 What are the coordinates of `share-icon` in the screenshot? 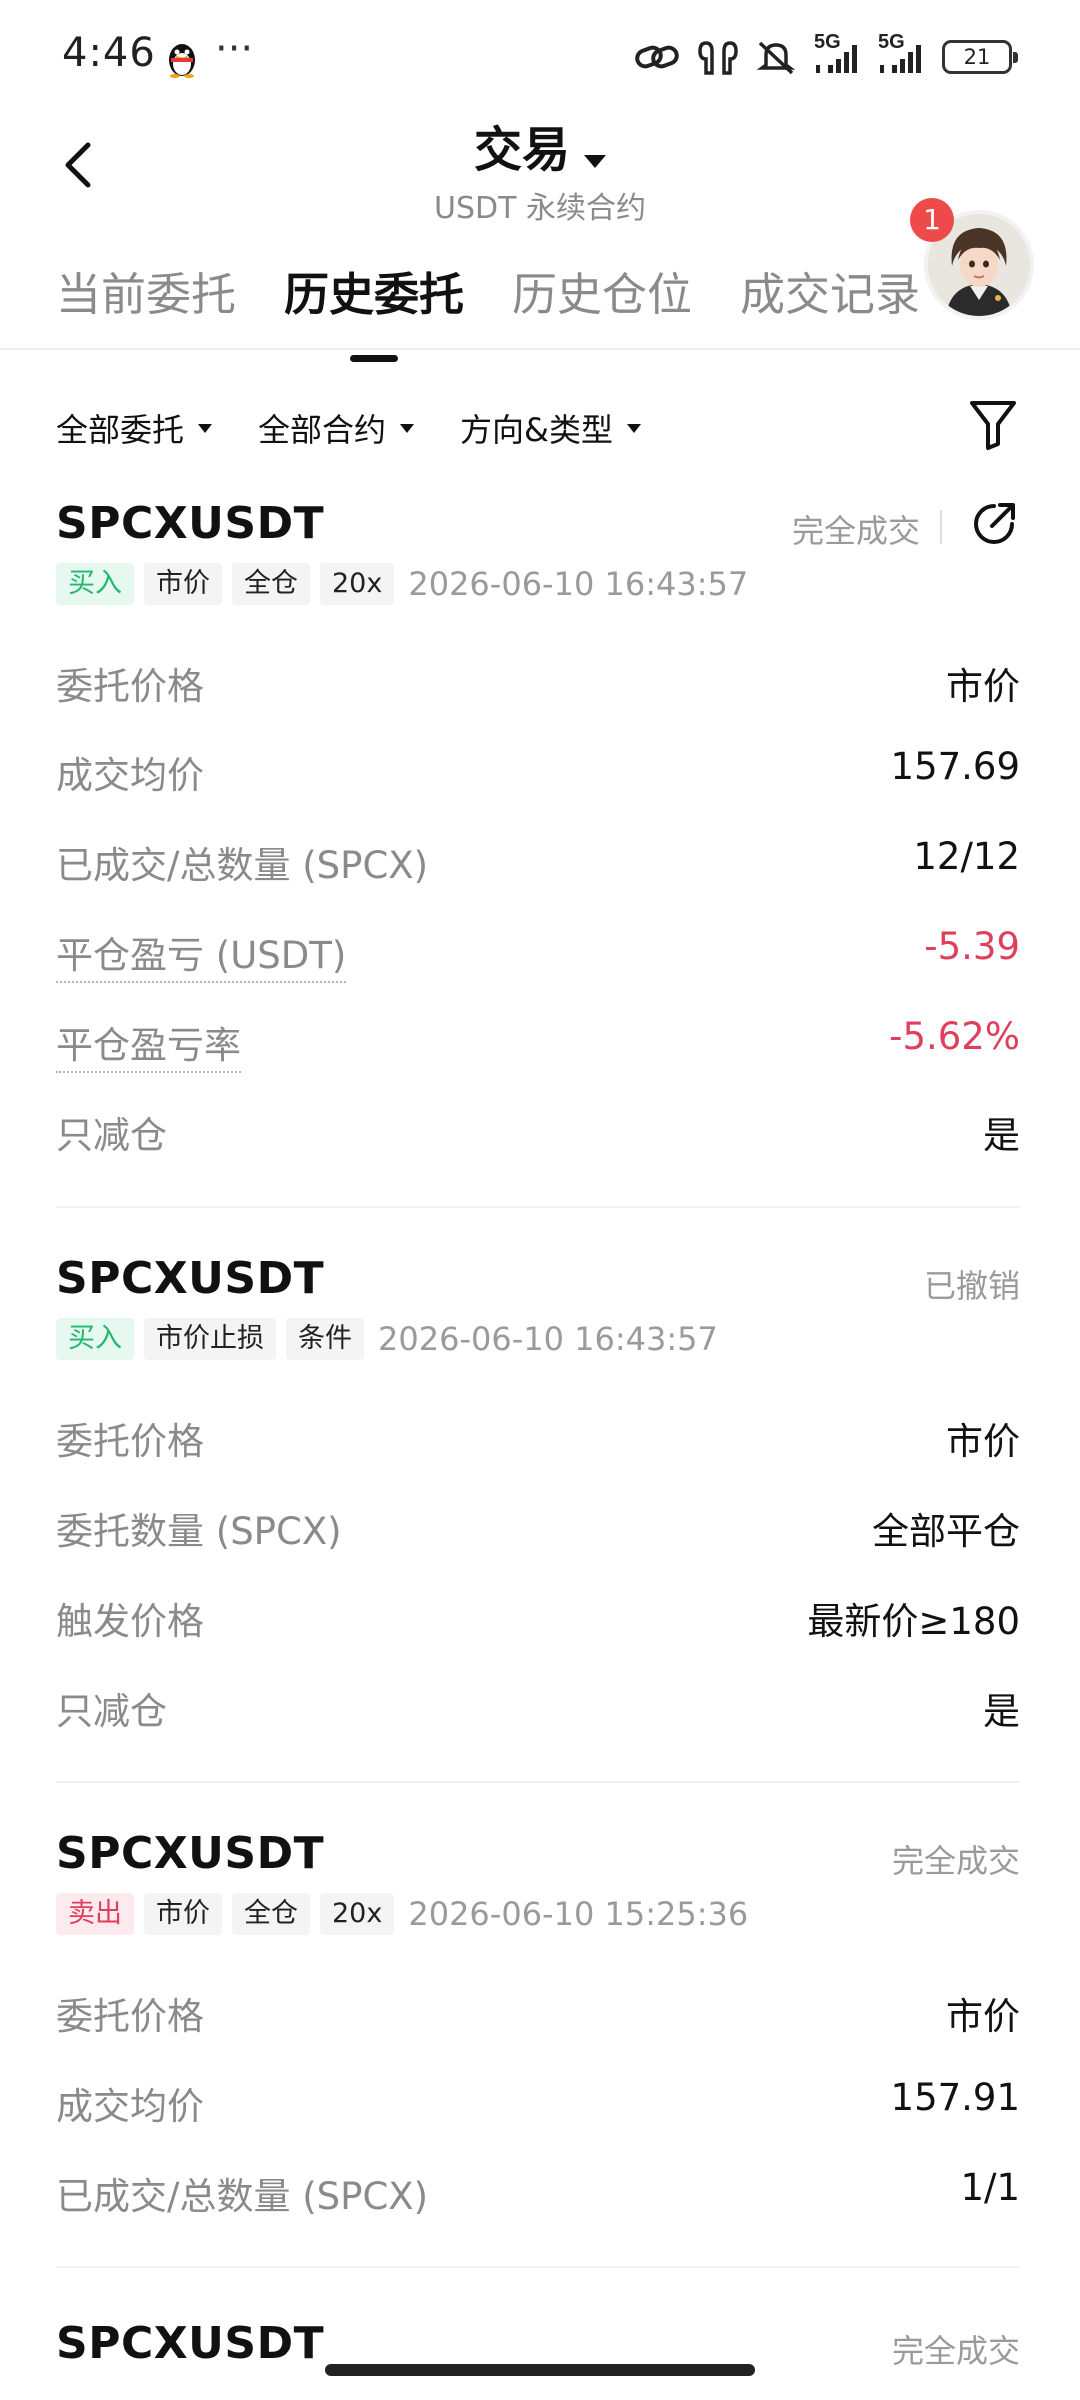 It's located at (994, 524).